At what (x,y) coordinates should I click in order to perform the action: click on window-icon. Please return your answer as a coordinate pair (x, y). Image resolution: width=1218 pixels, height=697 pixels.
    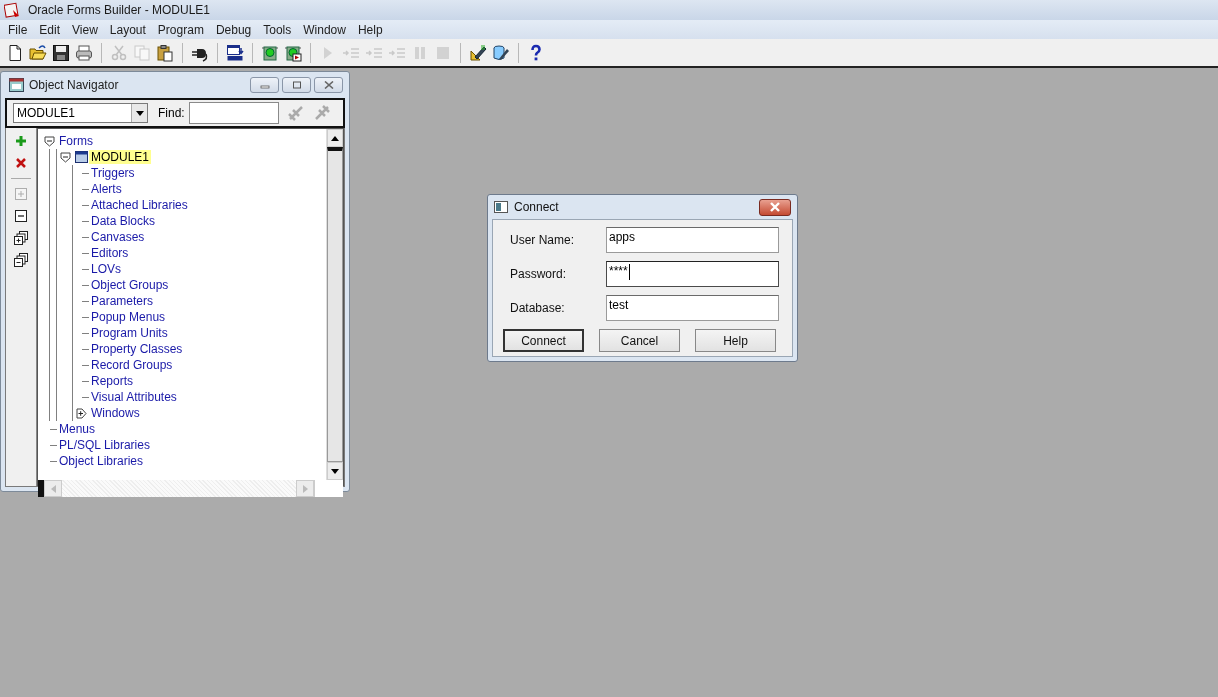
    Looking at the image, I should click on (501, 207).